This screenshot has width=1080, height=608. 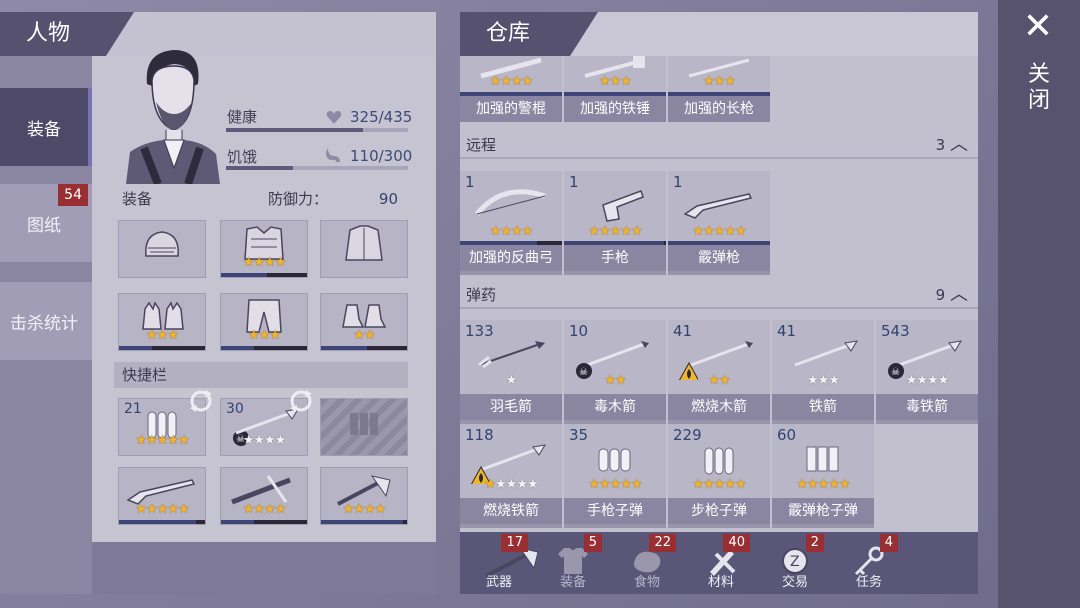 I want to click on storage-tab: 4 任务, so click(x=869, y=563).